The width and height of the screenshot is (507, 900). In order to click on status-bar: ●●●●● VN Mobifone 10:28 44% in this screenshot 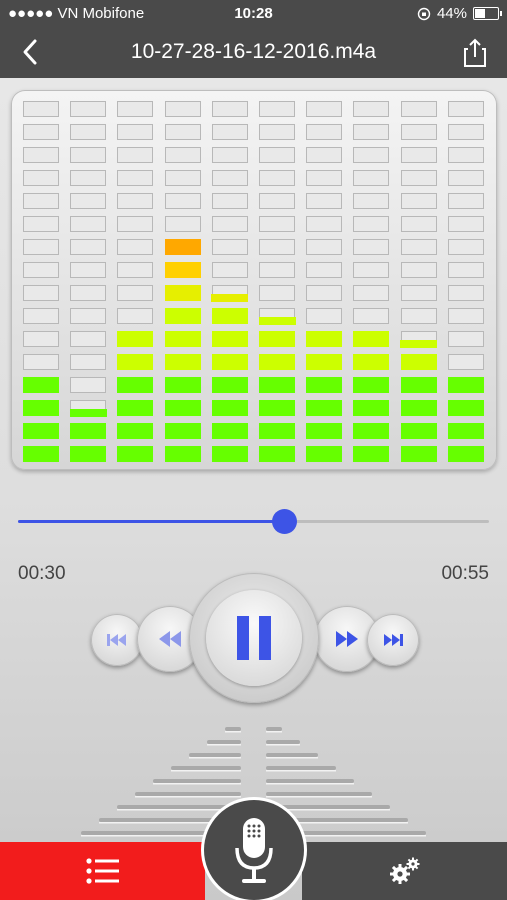, I will do `click(253, 14)`.